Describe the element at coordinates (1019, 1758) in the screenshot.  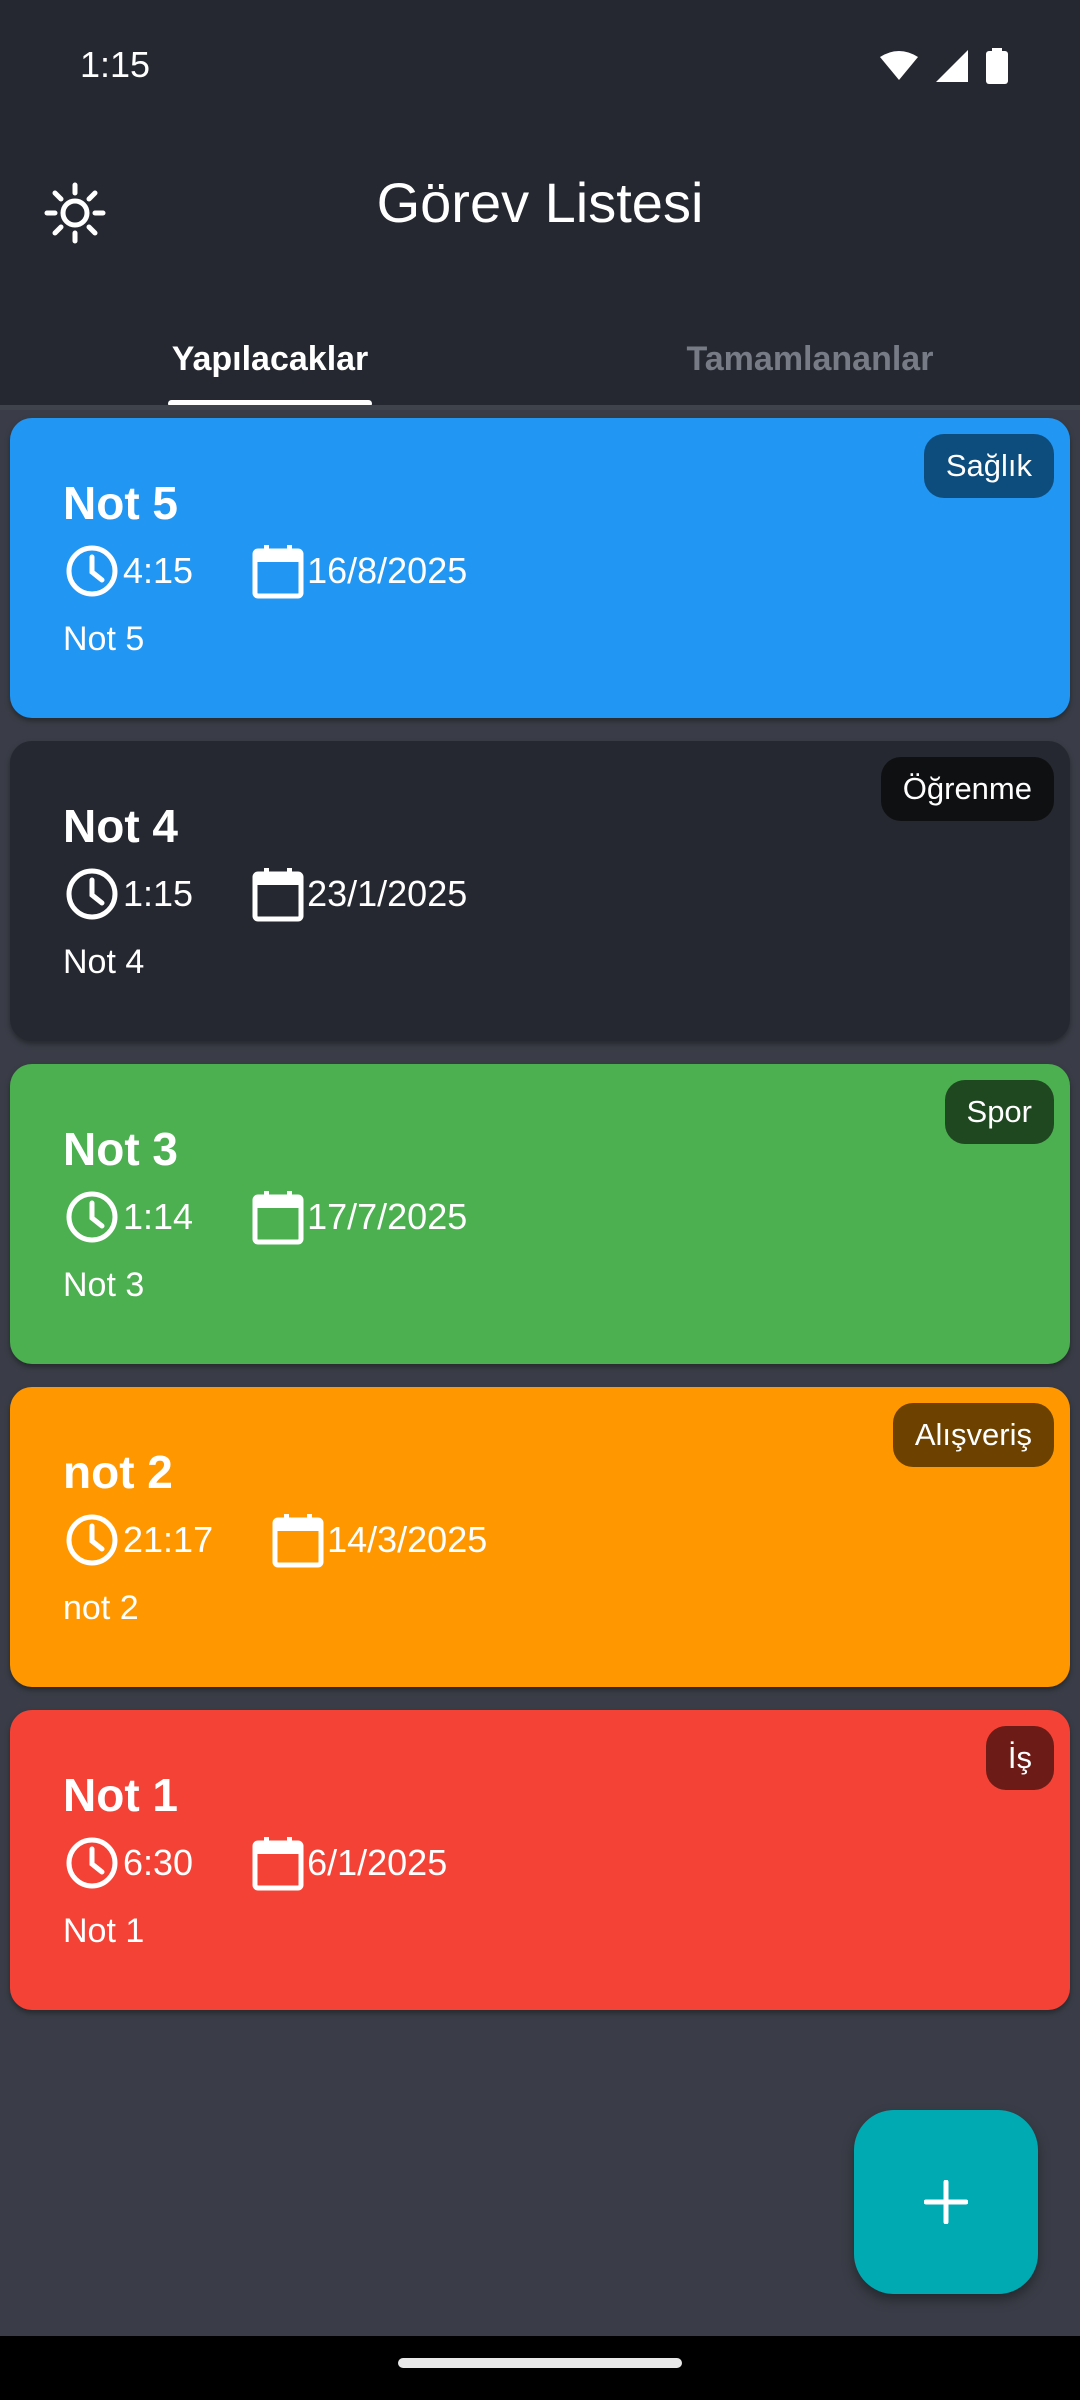
I see `category-badge: İş` at that location.